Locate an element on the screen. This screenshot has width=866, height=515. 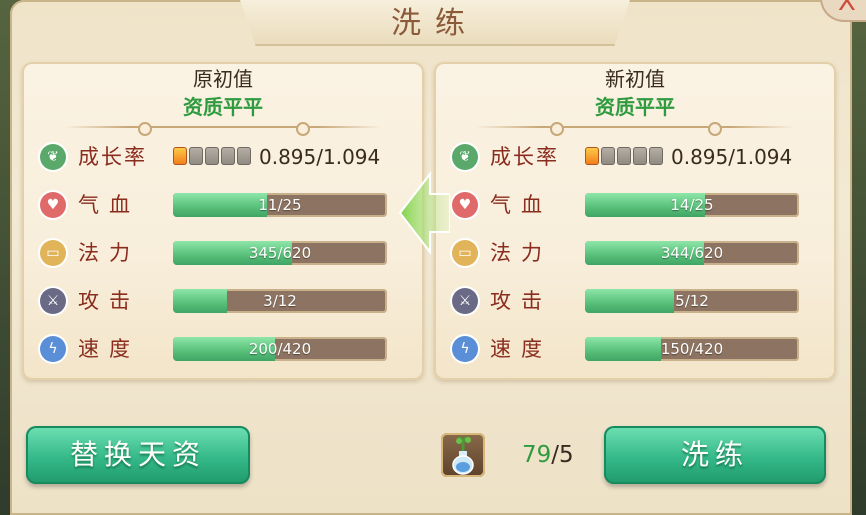
bar-value: 5/12 is located at coordinates (692, 301).